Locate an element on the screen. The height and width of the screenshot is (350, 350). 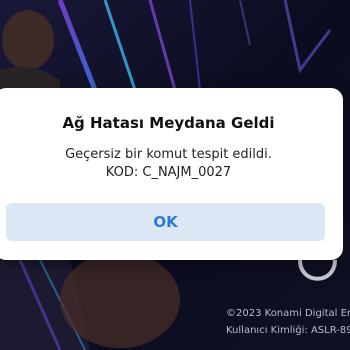
copyright-text: ©2023 Konami Digital Ent is located at coordinates (288, 313).